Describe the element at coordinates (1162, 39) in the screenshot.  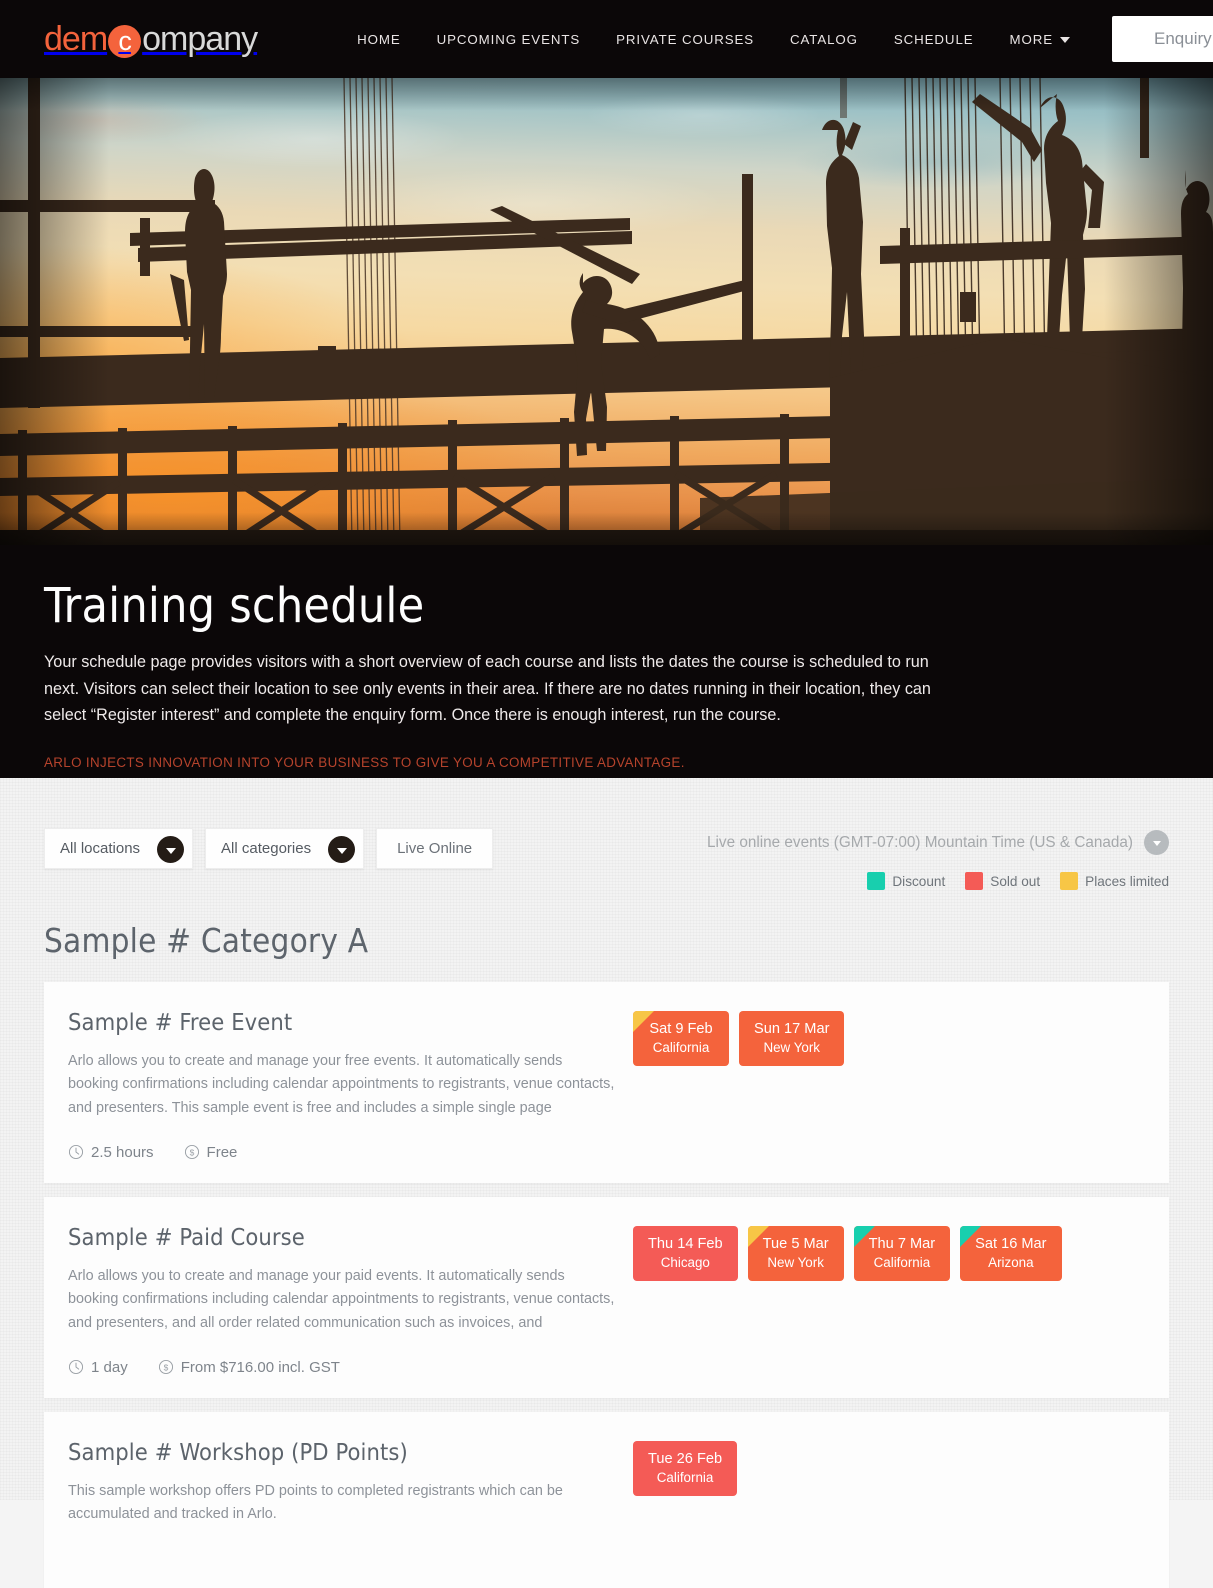
I see `enquiry-button: Enquiry` at that location.